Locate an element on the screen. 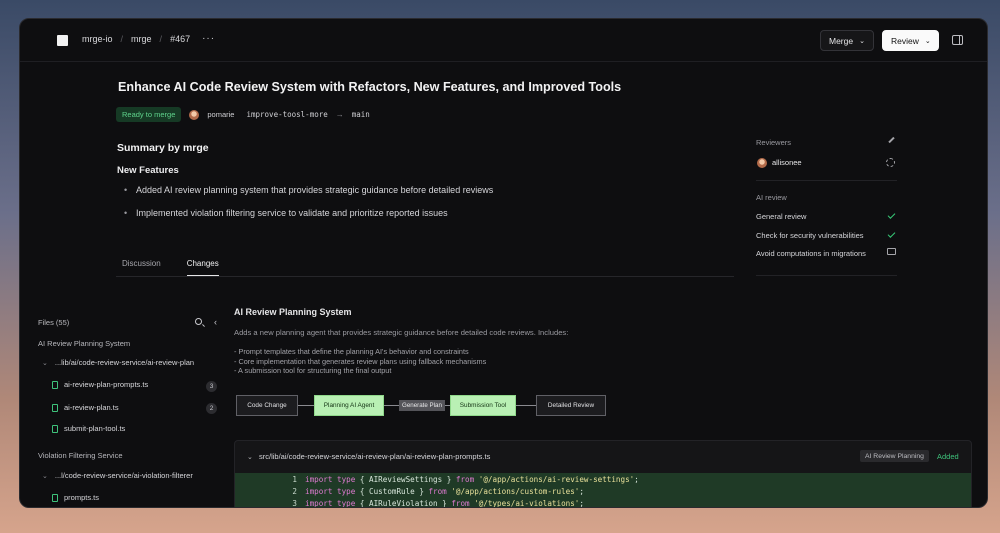  review-pending-icon is located at coordinates (890, 162).